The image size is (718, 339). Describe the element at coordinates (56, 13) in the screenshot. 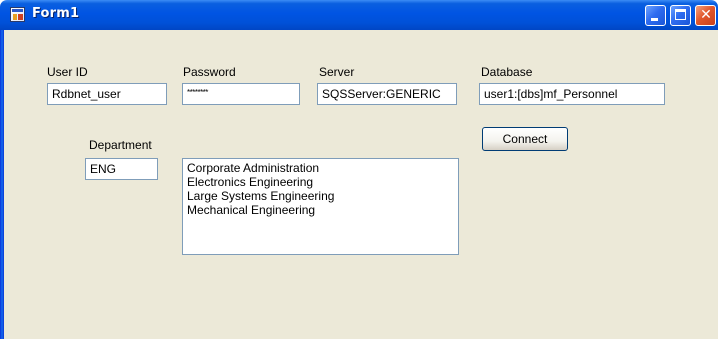

I see `window-title: Form1` at that location.